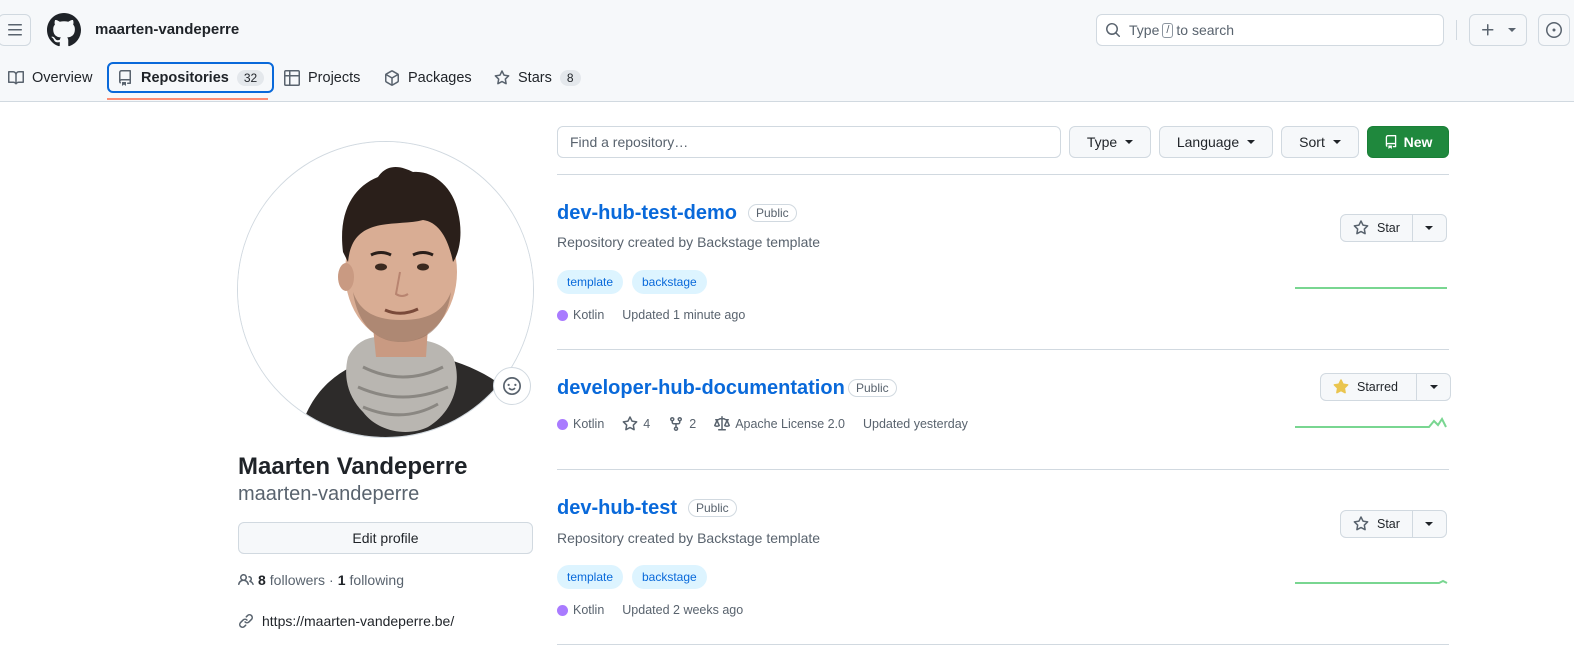  I want to click on new-repository-button: New, so click(1408, 142).